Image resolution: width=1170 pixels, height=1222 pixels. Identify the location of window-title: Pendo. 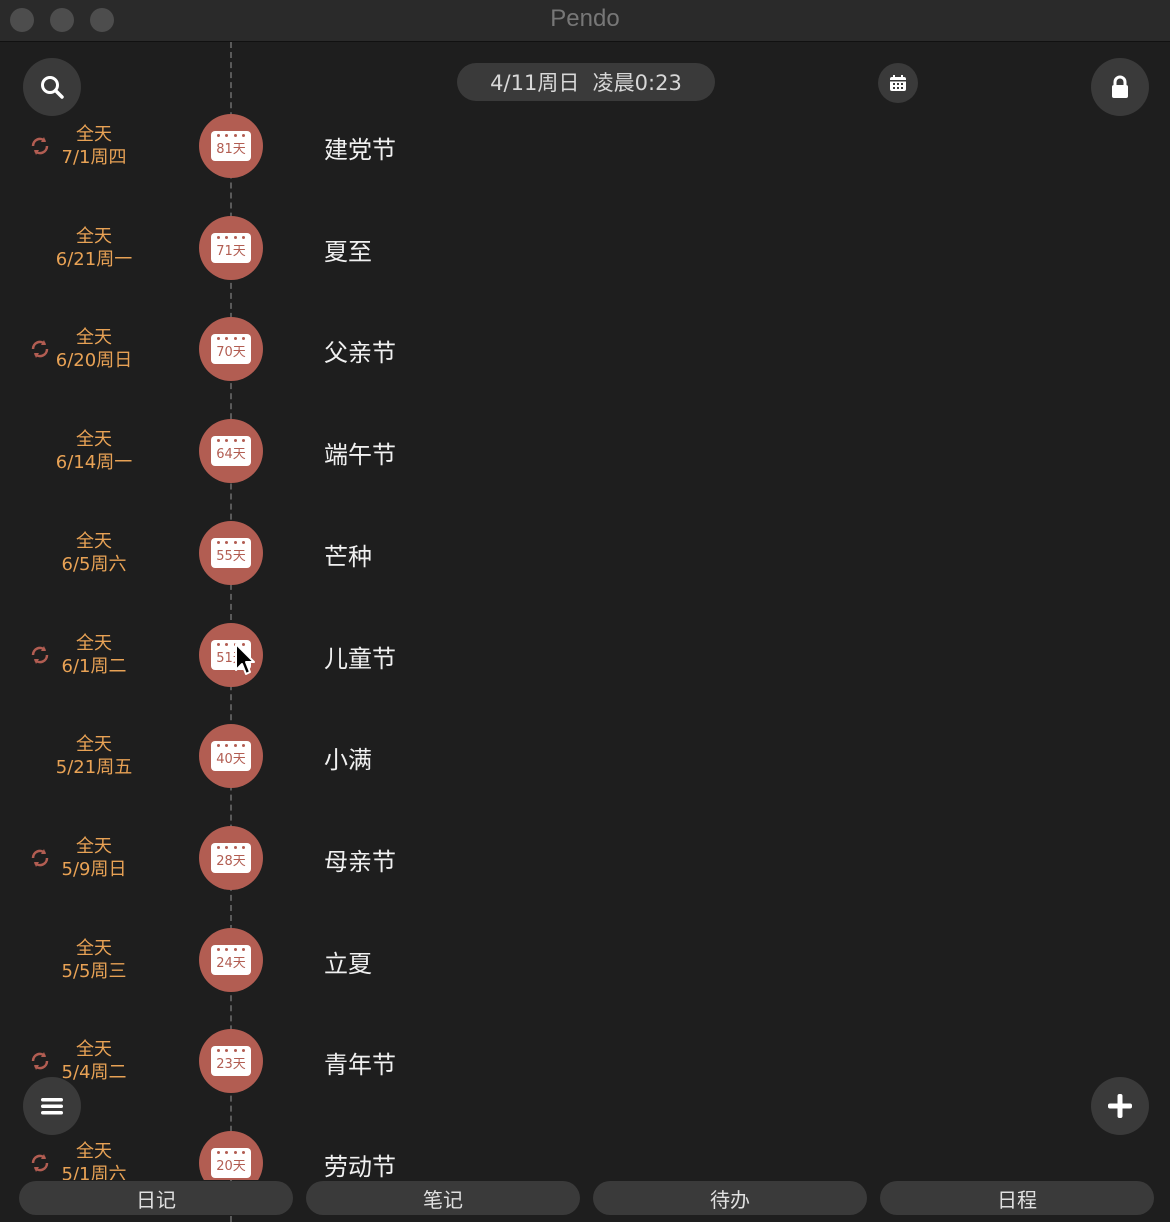
(585, 18).